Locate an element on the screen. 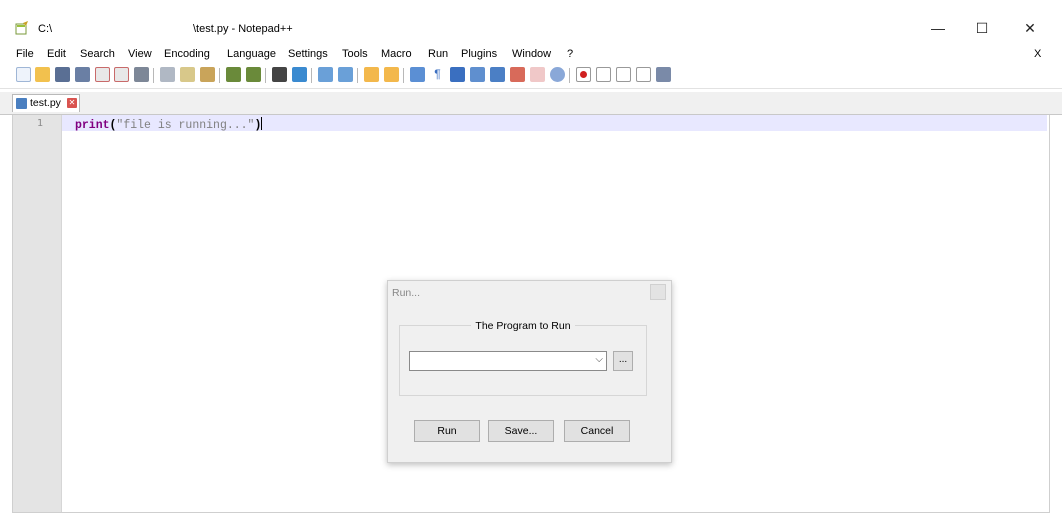 The width and height of the screenshot is (1062, 518). stop-record-icon is located at coordinates (603, 74).